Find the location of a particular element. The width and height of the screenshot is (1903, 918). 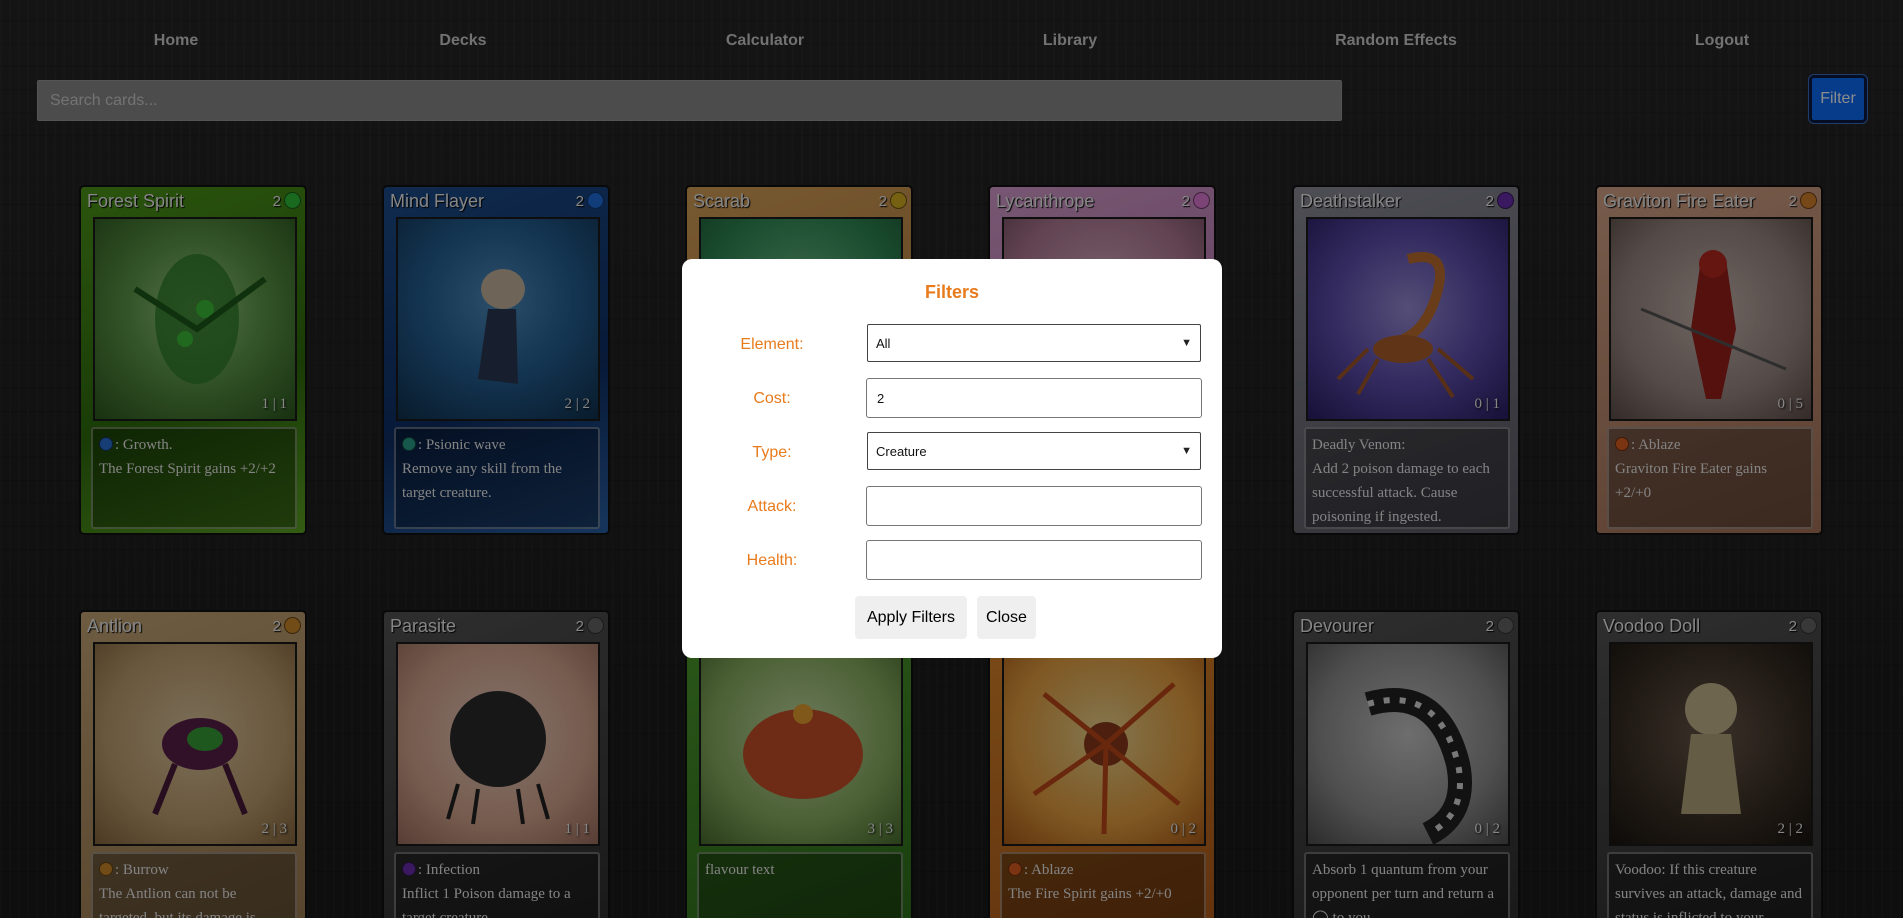

attack-input is located at coordinates (1034, 506).